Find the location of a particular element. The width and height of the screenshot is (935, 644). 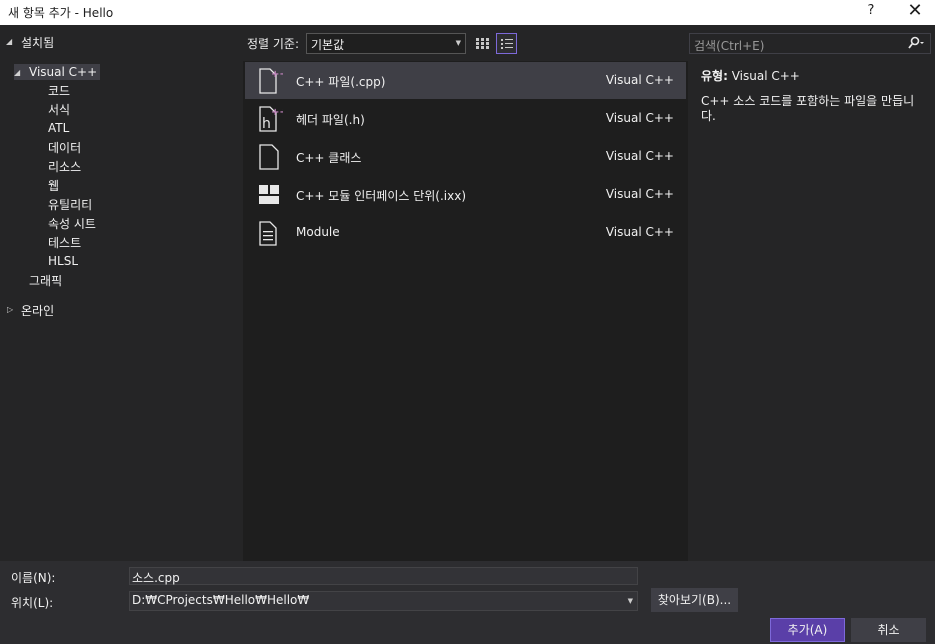

tree-label: 설치됨 is located at coordinates (38, 43).